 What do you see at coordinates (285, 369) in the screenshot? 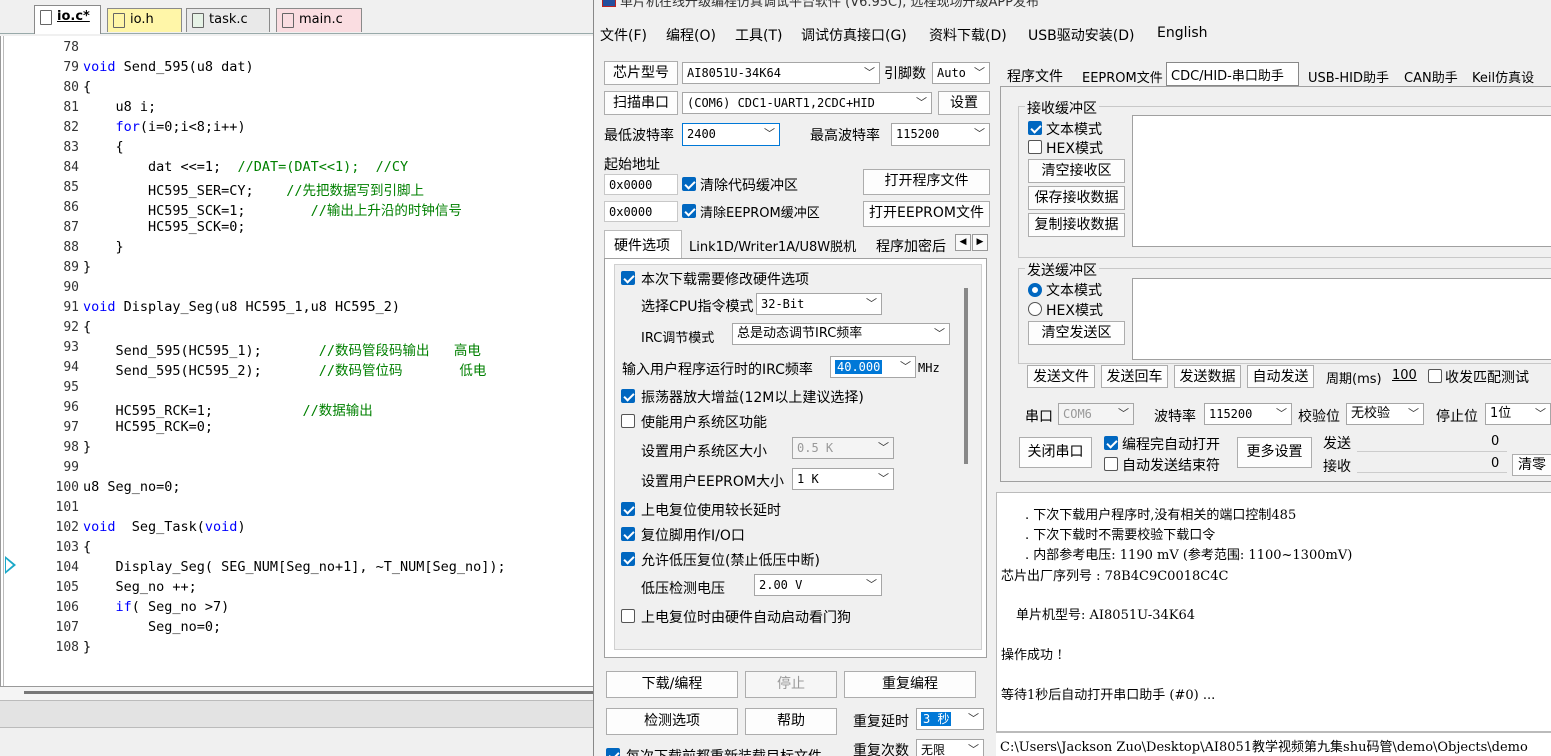
I see `code-line: Send_595(HC595_2); //数码管位码 低电` at bounding box center [285, 369].